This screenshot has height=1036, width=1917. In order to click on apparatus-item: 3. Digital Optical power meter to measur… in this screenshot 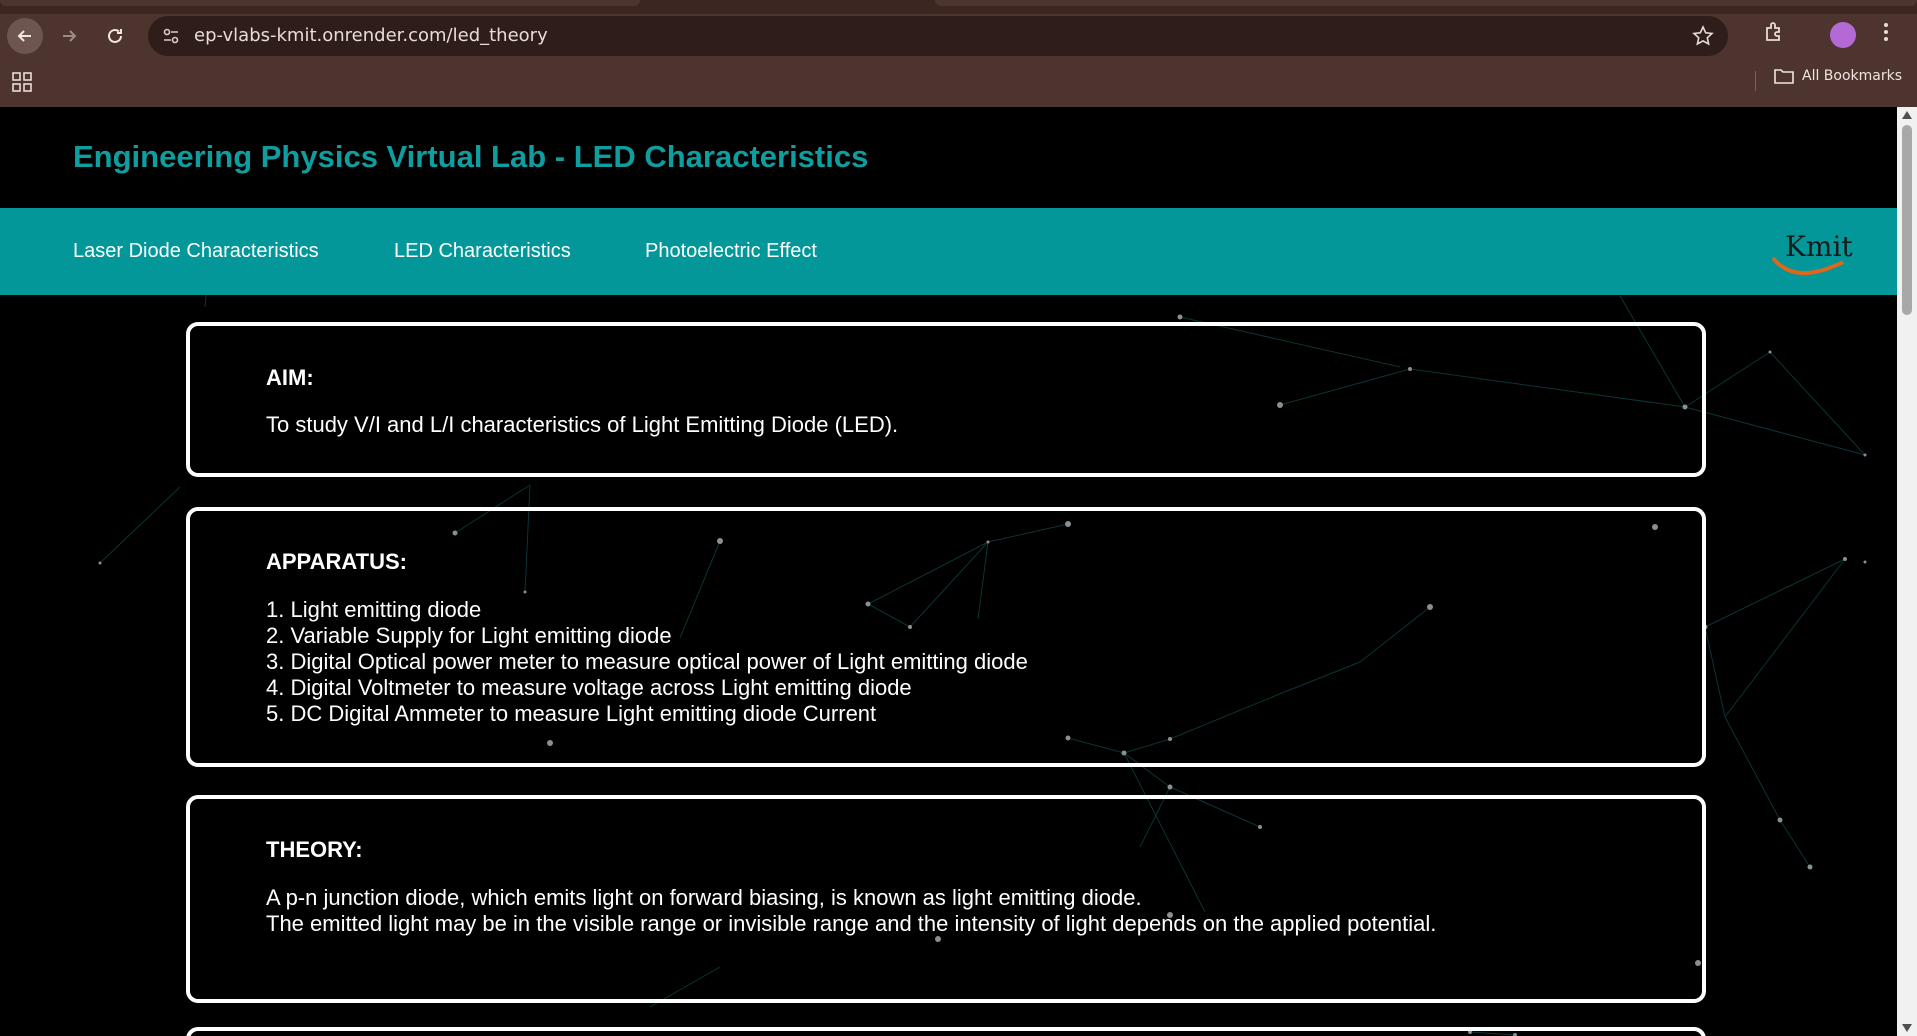, I will do `click(647, 661)`.